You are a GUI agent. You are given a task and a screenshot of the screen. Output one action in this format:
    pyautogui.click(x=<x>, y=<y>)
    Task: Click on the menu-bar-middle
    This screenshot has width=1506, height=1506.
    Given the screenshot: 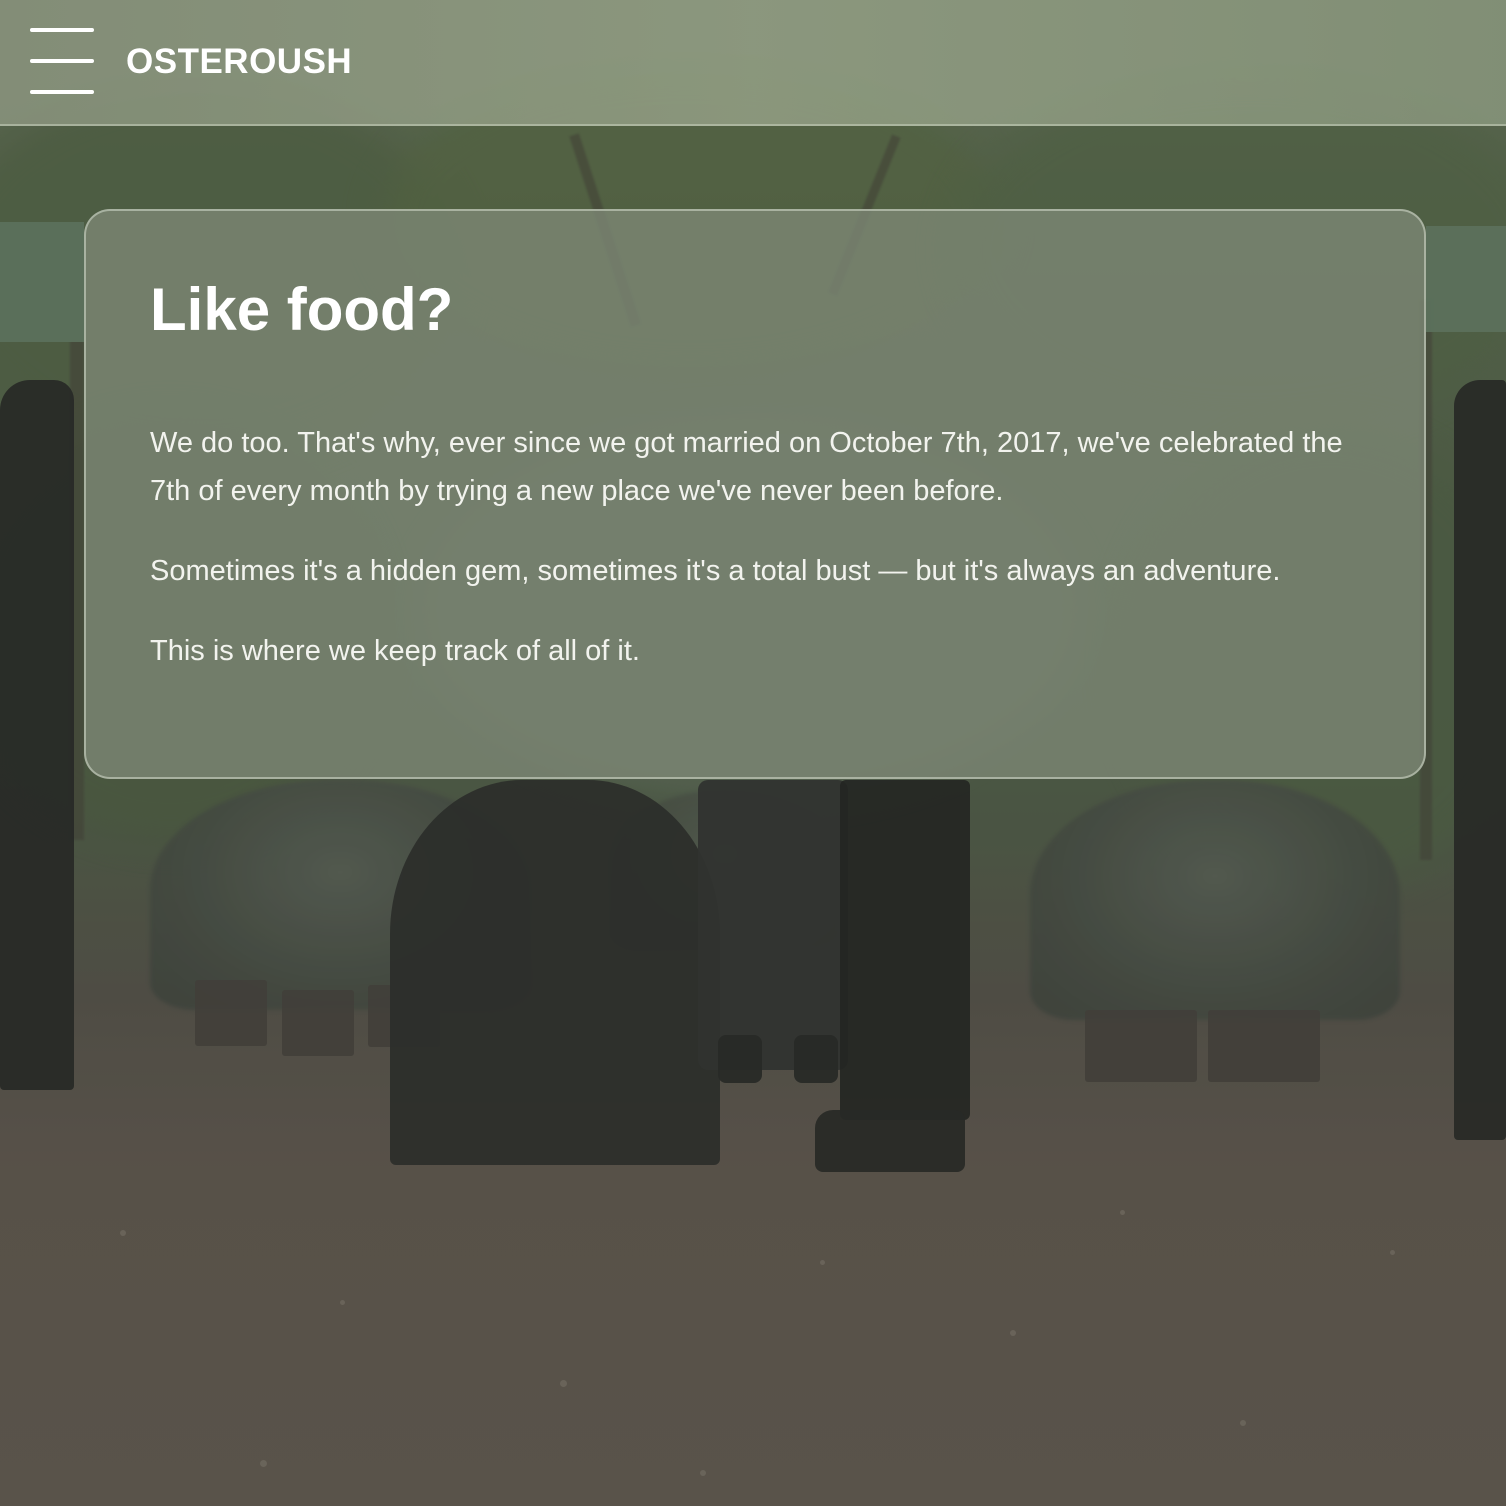 What is the action you would take?
    pyautogui.click(x=62, y=61)
    